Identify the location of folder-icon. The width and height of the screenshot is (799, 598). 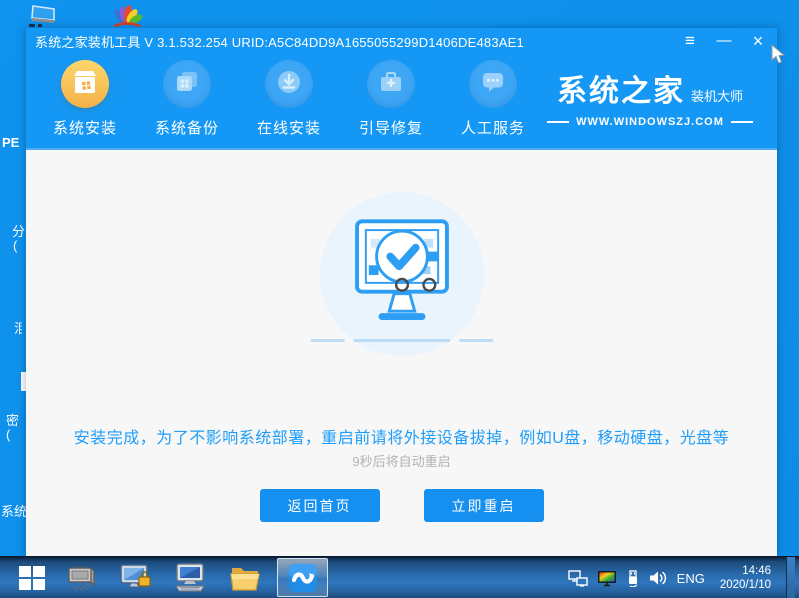
(245, 577).